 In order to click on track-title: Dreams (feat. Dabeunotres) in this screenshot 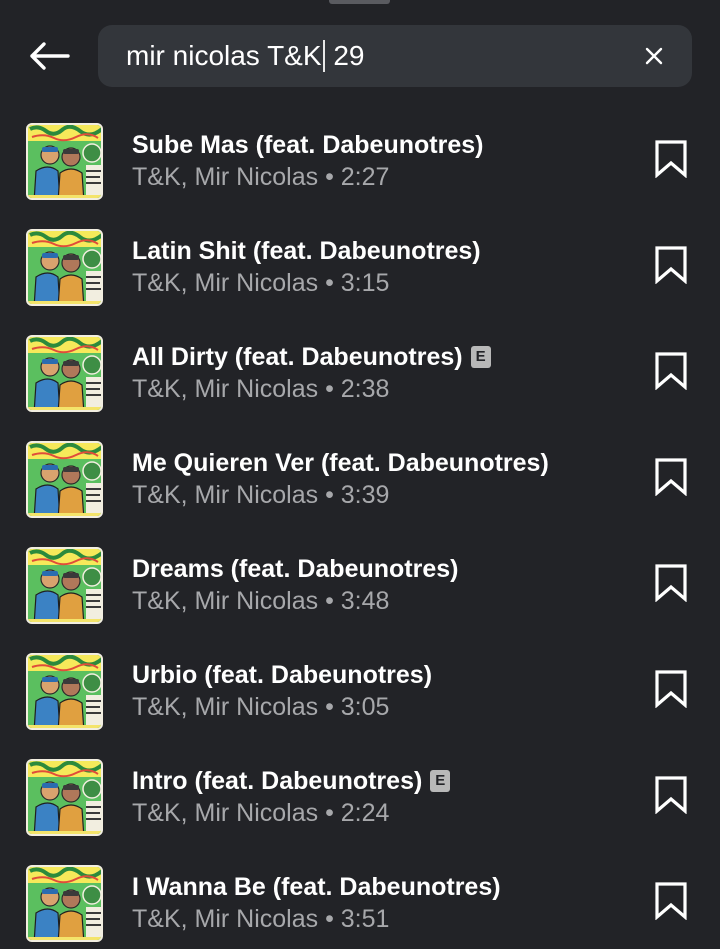, I will do `click(295, 569)`.